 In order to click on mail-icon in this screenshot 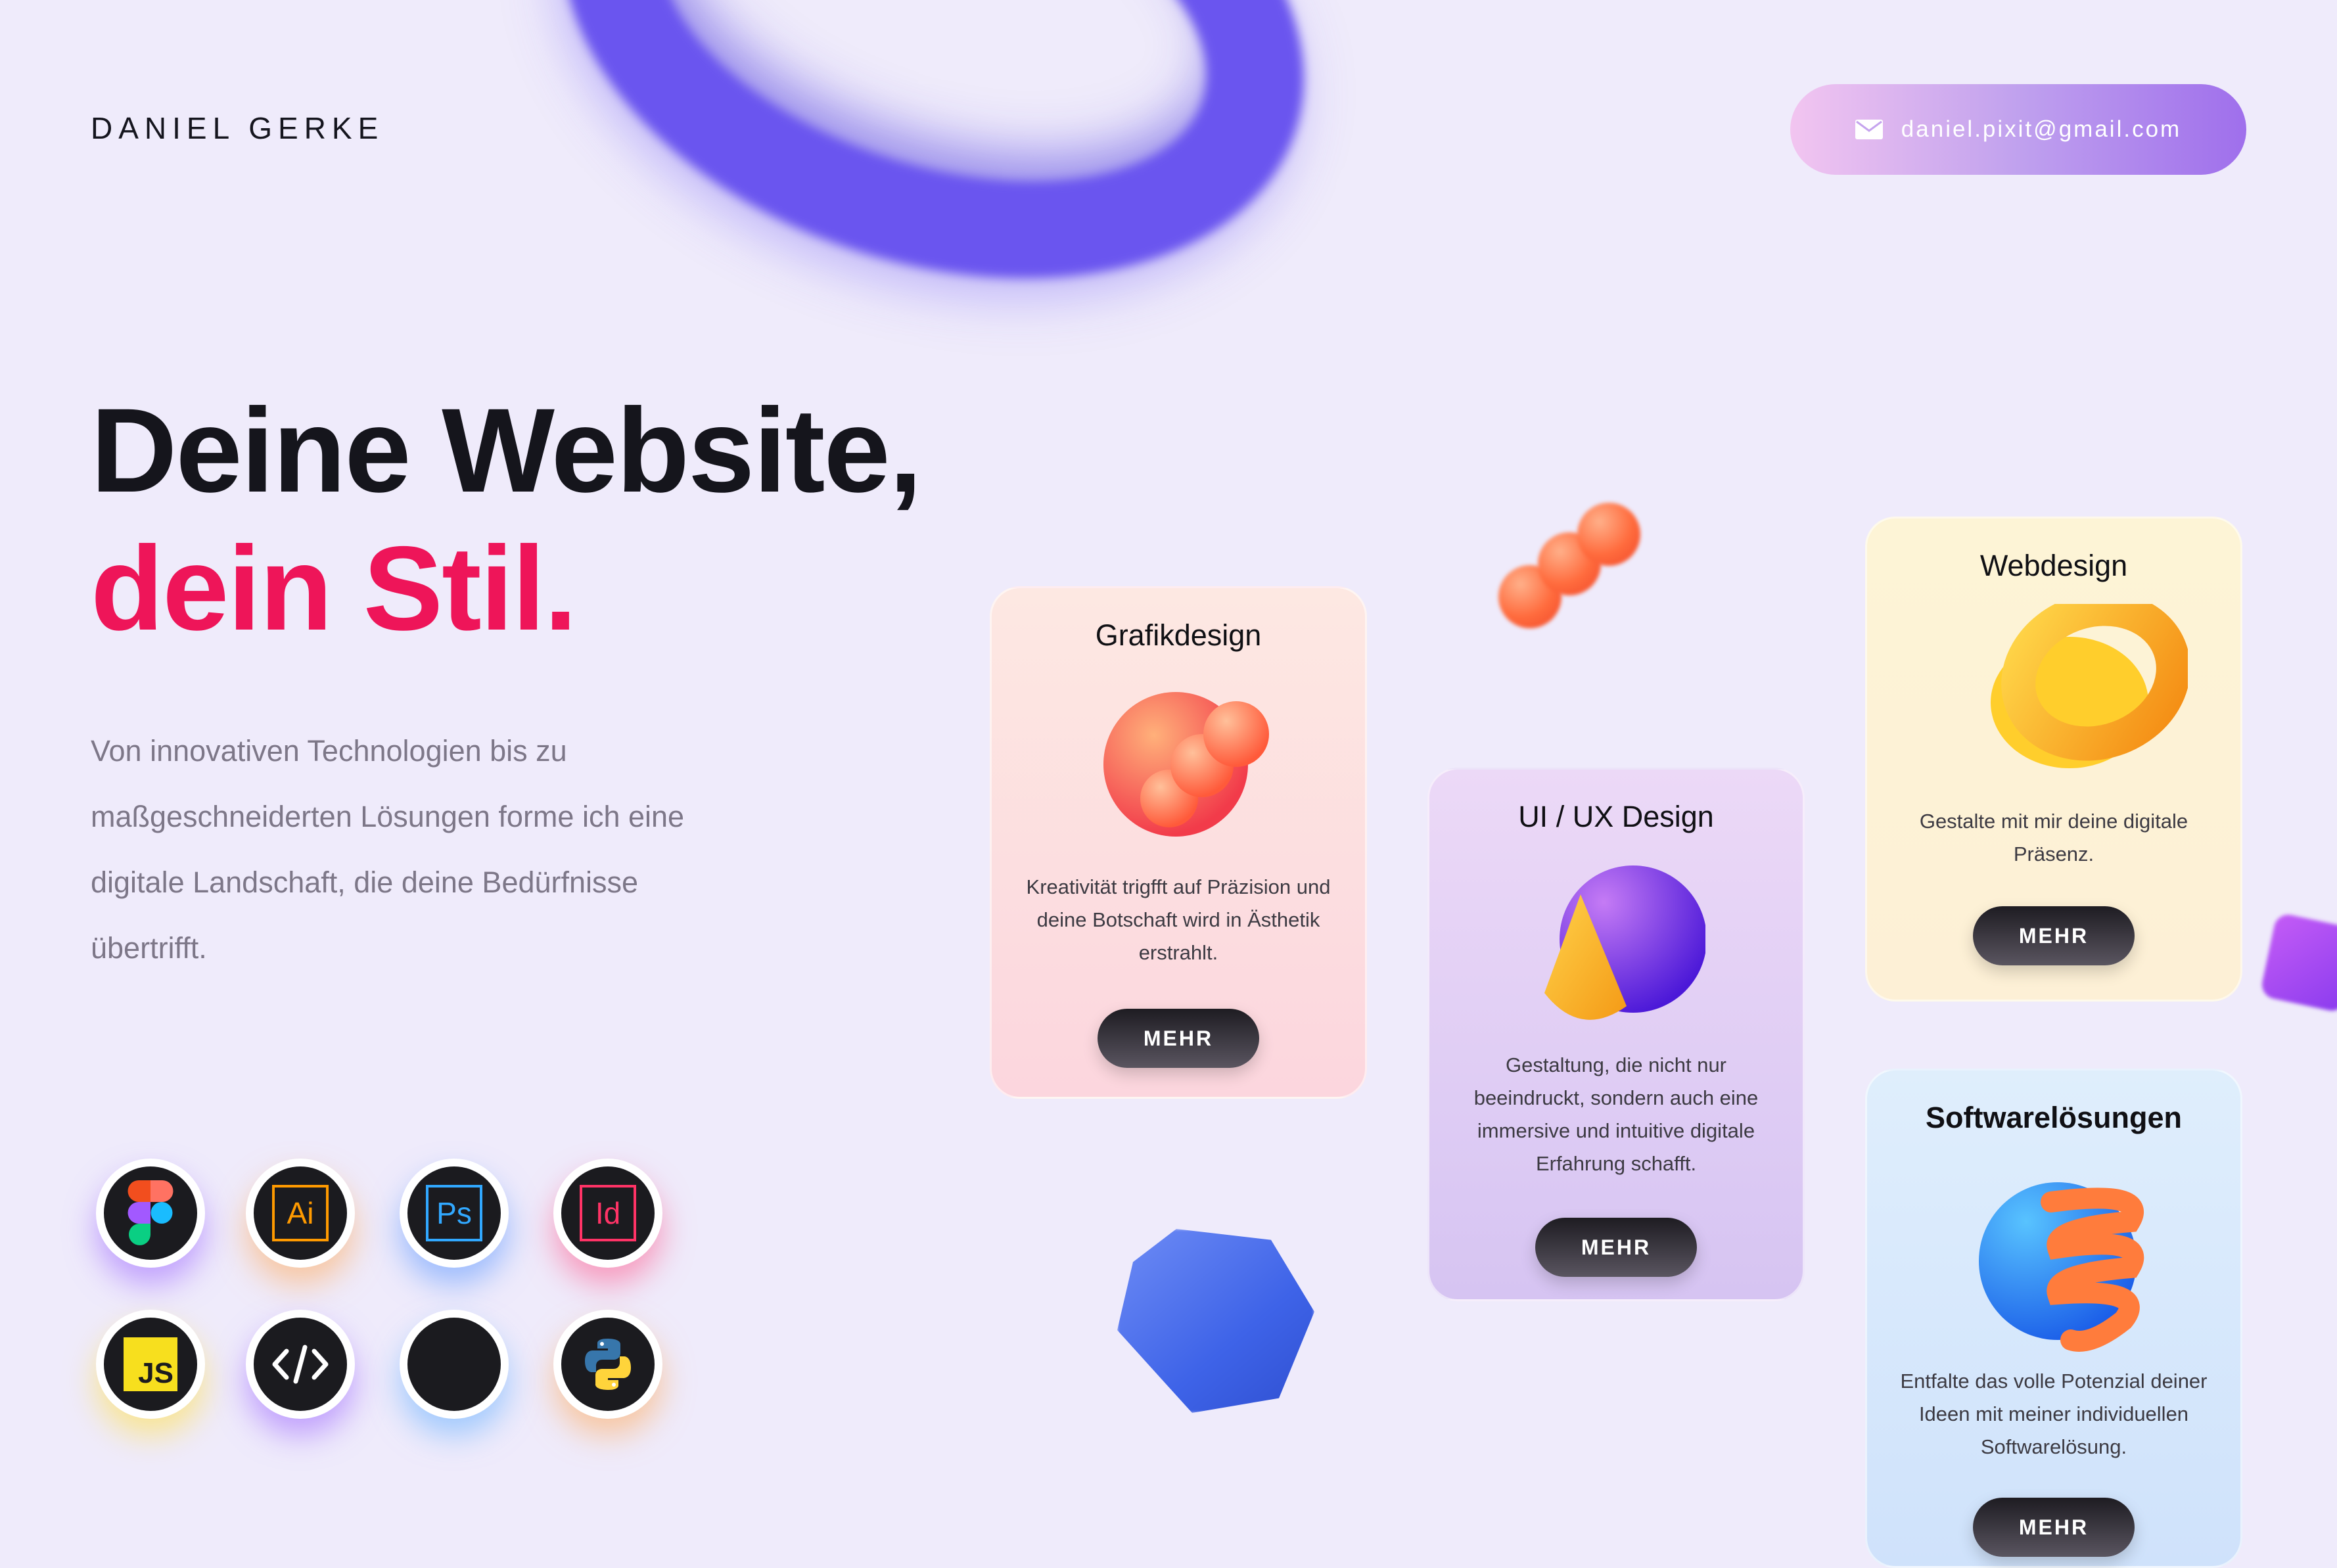, I will do `click(1869, 129)`.